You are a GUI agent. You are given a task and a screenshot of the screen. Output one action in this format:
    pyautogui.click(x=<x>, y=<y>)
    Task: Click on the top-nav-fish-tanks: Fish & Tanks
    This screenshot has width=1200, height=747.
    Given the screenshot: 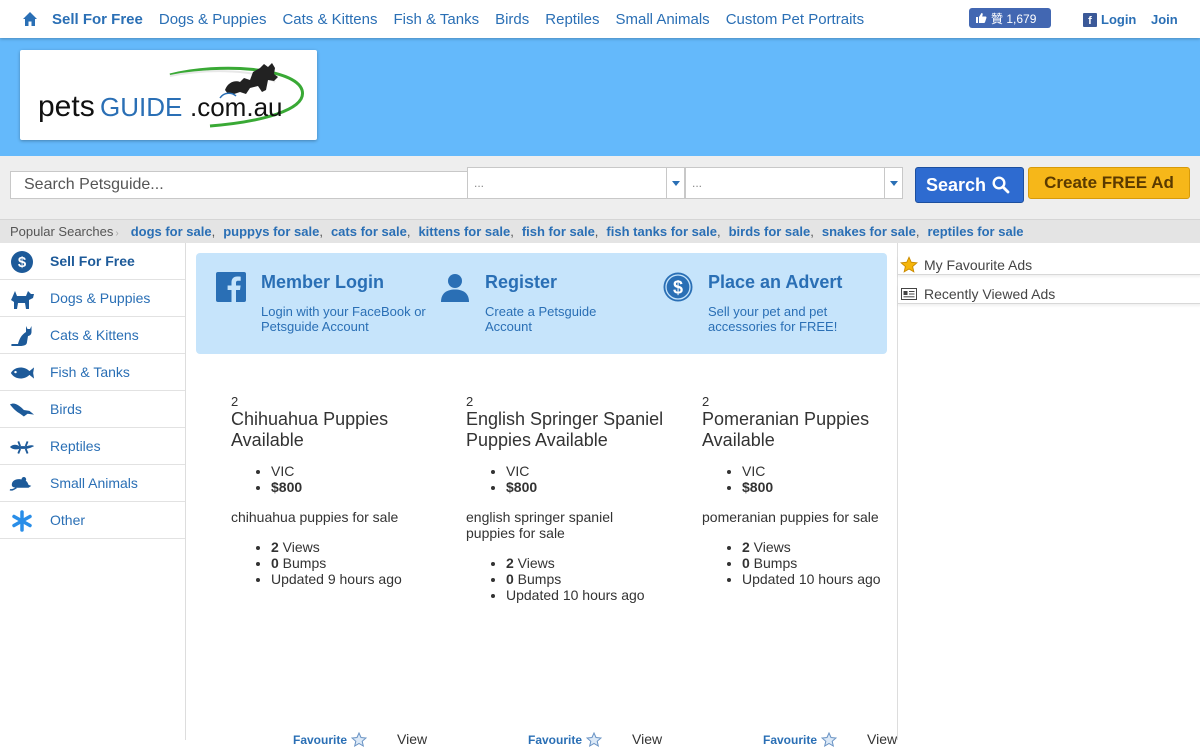 What is the action you would take?
    pyautogui.click(x=437, y=19)
    